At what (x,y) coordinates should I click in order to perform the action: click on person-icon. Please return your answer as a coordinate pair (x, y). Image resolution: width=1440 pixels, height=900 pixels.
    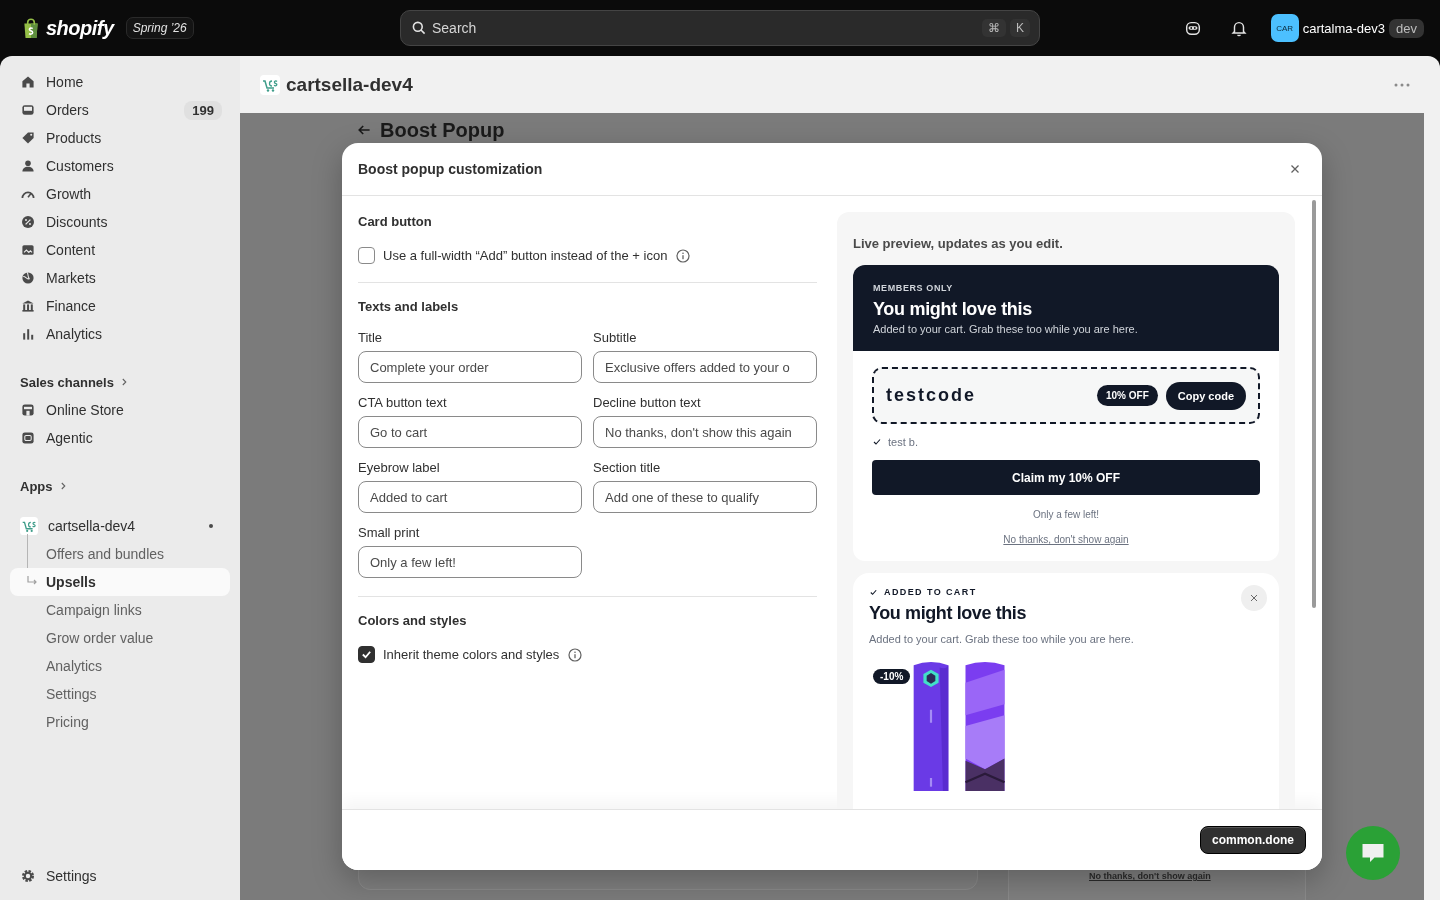
    Looking at the image, I should click on (28, 166).